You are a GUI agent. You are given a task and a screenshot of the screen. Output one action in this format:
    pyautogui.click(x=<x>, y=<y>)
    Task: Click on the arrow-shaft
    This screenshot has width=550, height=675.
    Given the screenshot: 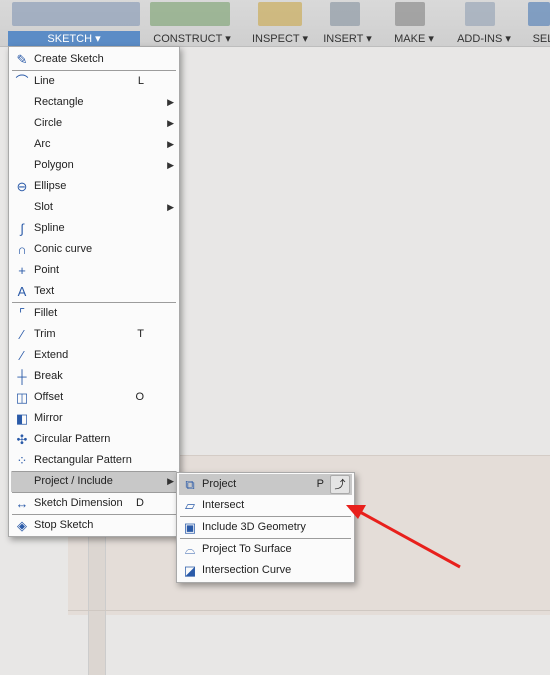 What is the action you would take?
    pyautogui.click(x=410, y=539)
    